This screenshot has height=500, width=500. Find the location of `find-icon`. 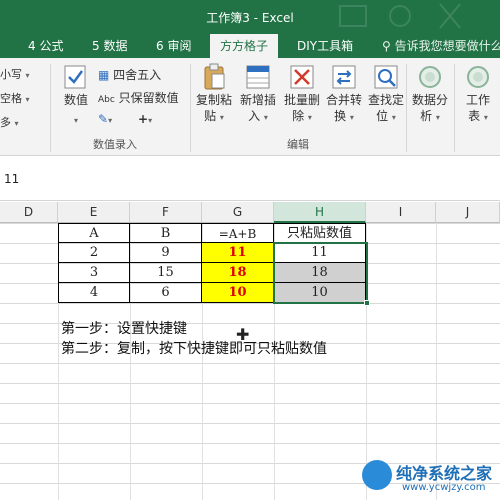

find-icon is located at coordinates (386, 77).